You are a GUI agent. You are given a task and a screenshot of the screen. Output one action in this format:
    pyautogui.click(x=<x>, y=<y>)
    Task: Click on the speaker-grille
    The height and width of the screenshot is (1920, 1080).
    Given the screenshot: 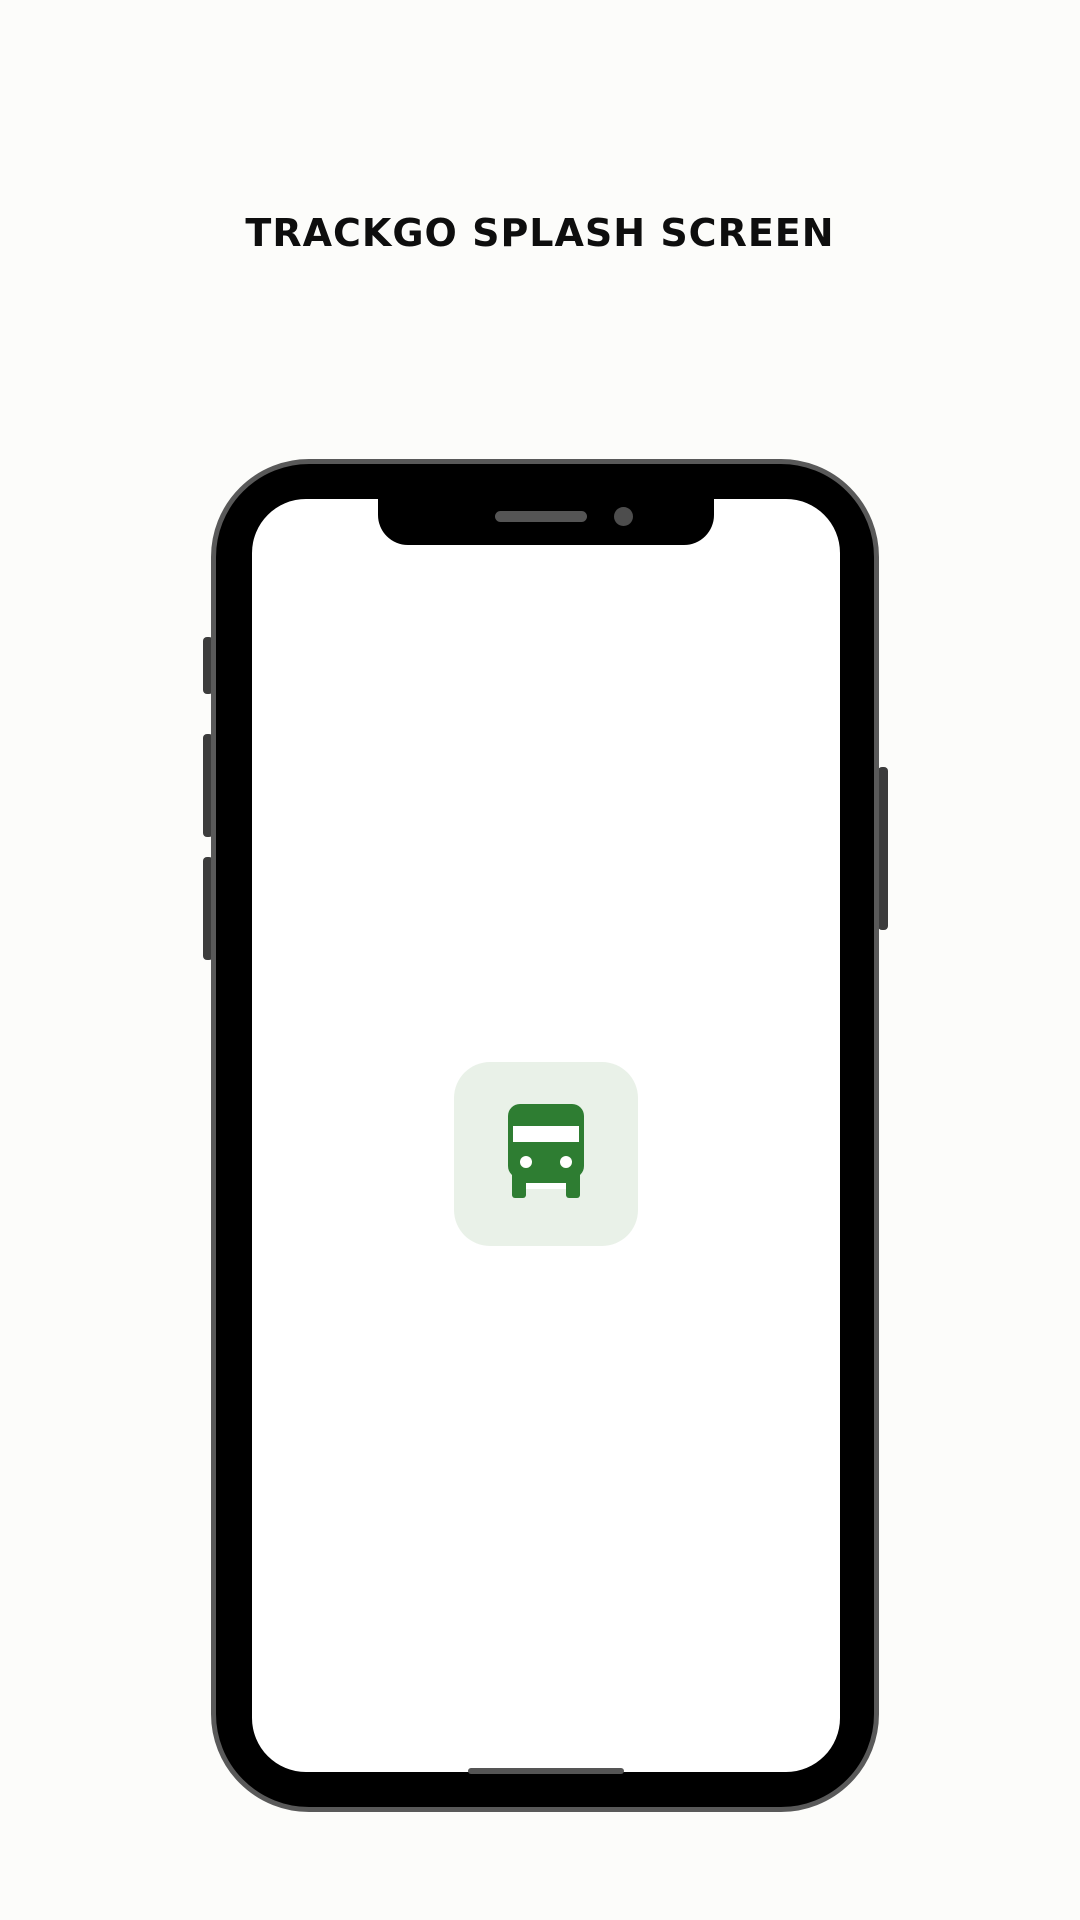 What is the action you would take?
    pyautogui.click(x=541, y=516)
    